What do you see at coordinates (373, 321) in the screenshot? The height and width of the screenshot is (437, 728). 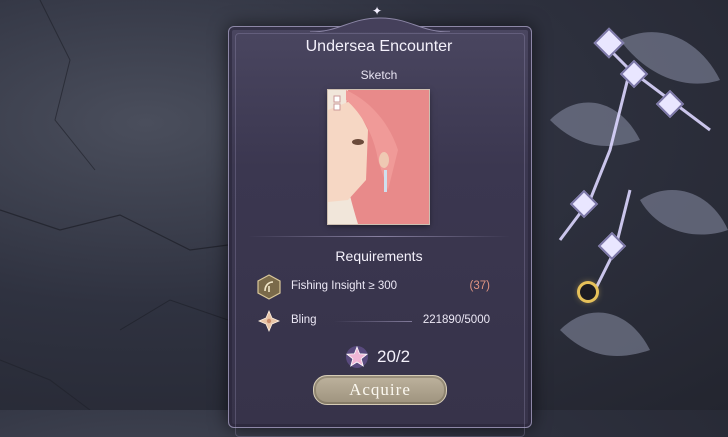 I see `requirement-leader-line` at bounding box center [373, 321].